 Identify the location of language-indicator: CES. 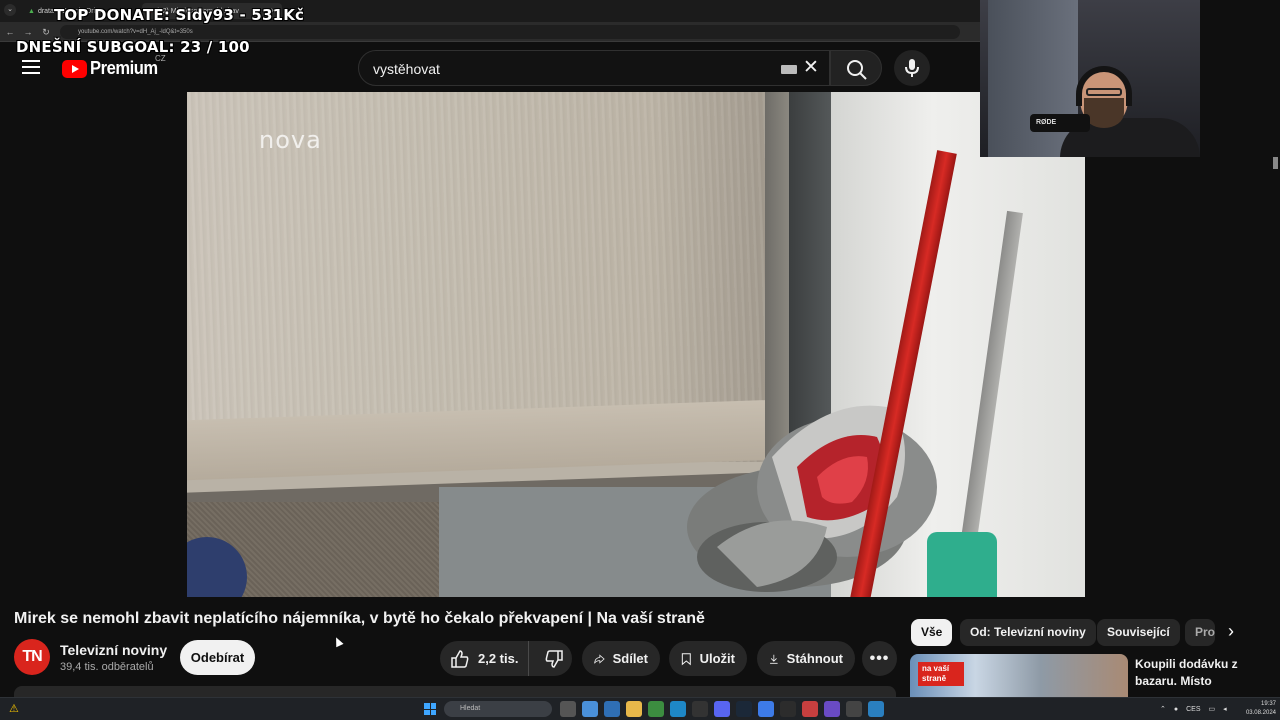
(1193, 709).